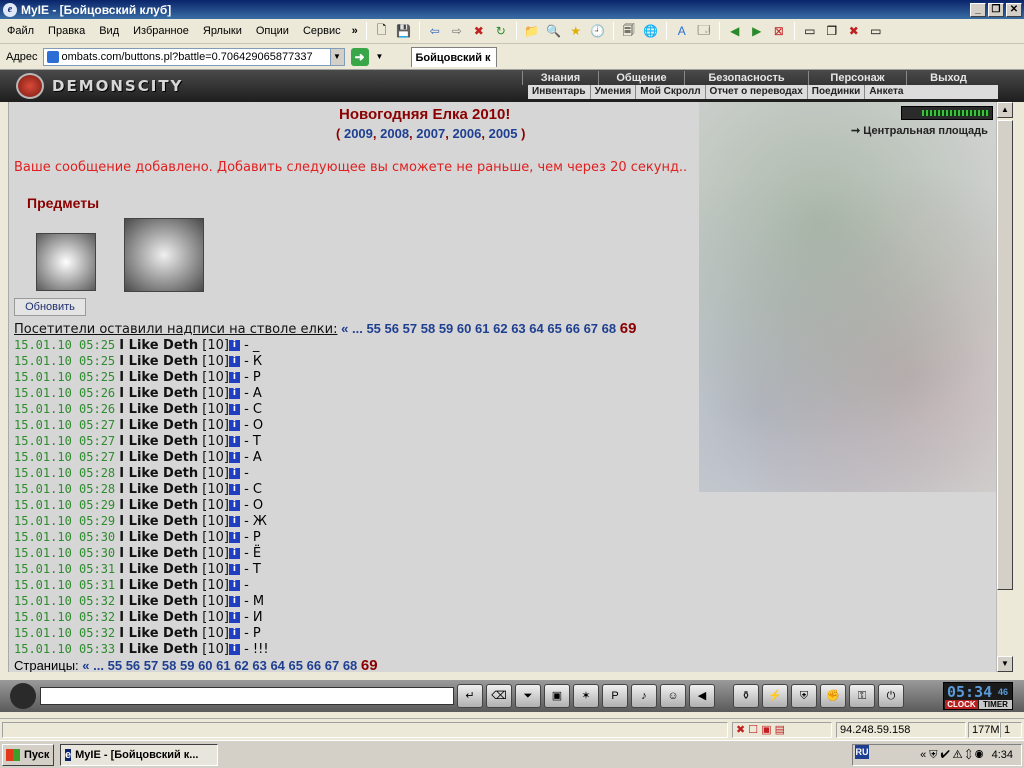  What do you see at coordinates (512, 9) in the screenshot?
I see `window-title-bar: e MyIE - [Бойцовский клуб] _ ❐ ✕` at bounding box center [512, 9].